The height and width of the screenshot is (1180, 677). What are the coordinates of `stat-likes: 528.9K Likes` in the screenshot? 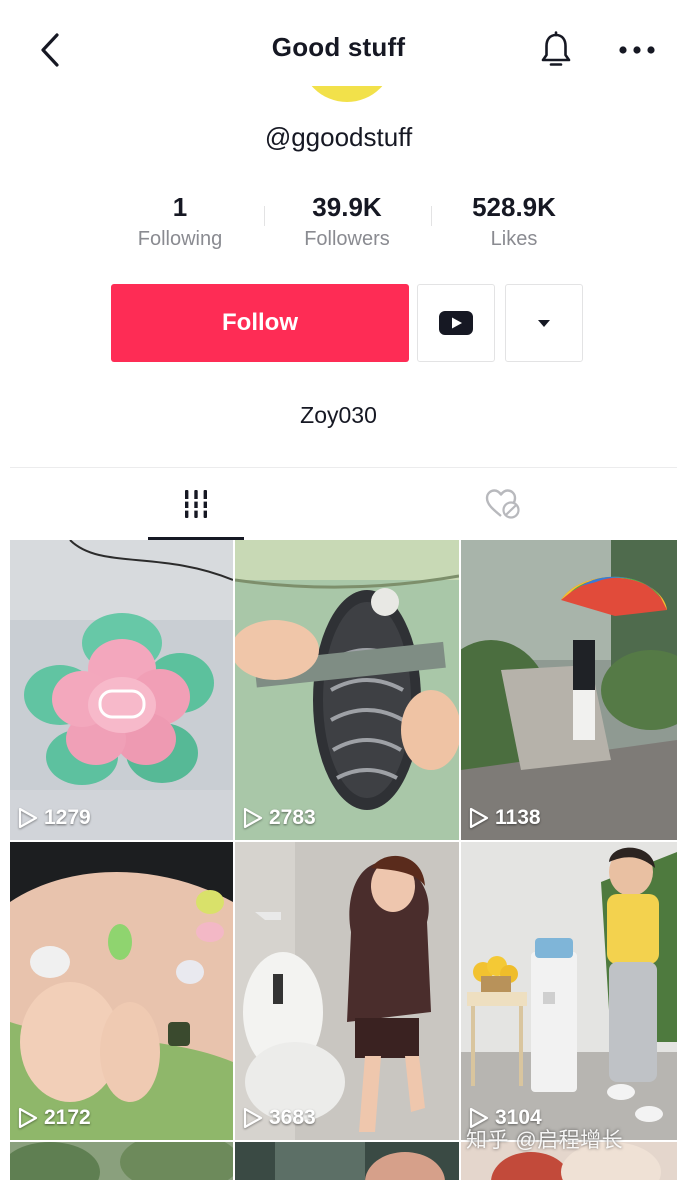 It's located at (514, 220).